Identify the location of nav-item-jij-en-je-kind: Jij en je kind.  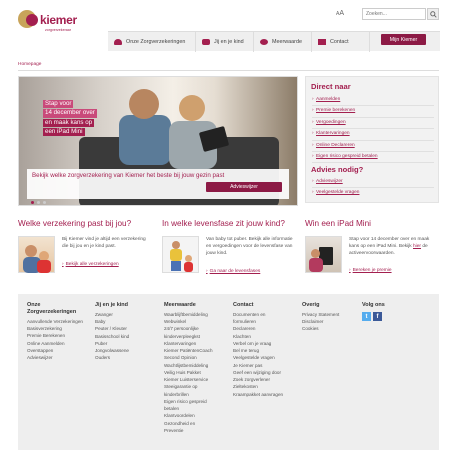
(225, 42).